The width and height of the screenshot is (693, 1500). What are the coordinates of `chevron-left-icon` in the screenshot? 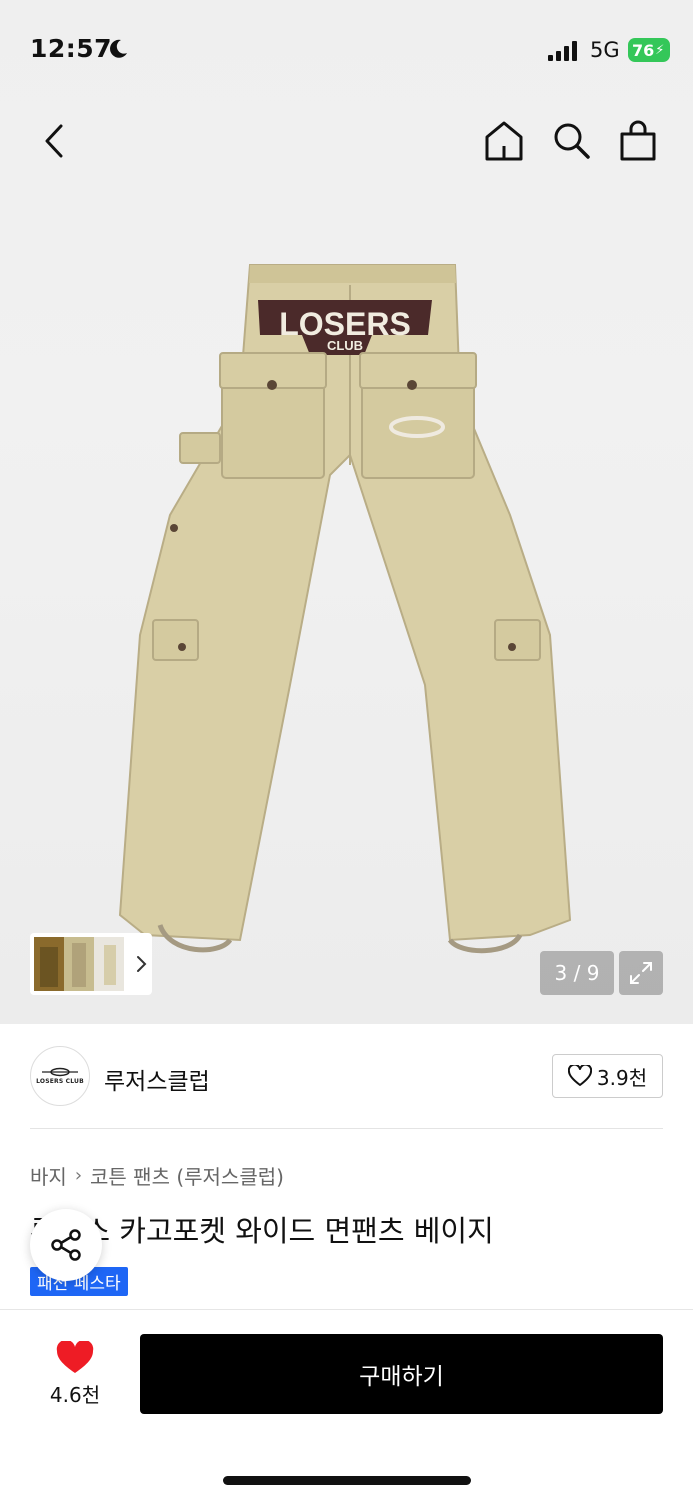 It's located at (54, 141).